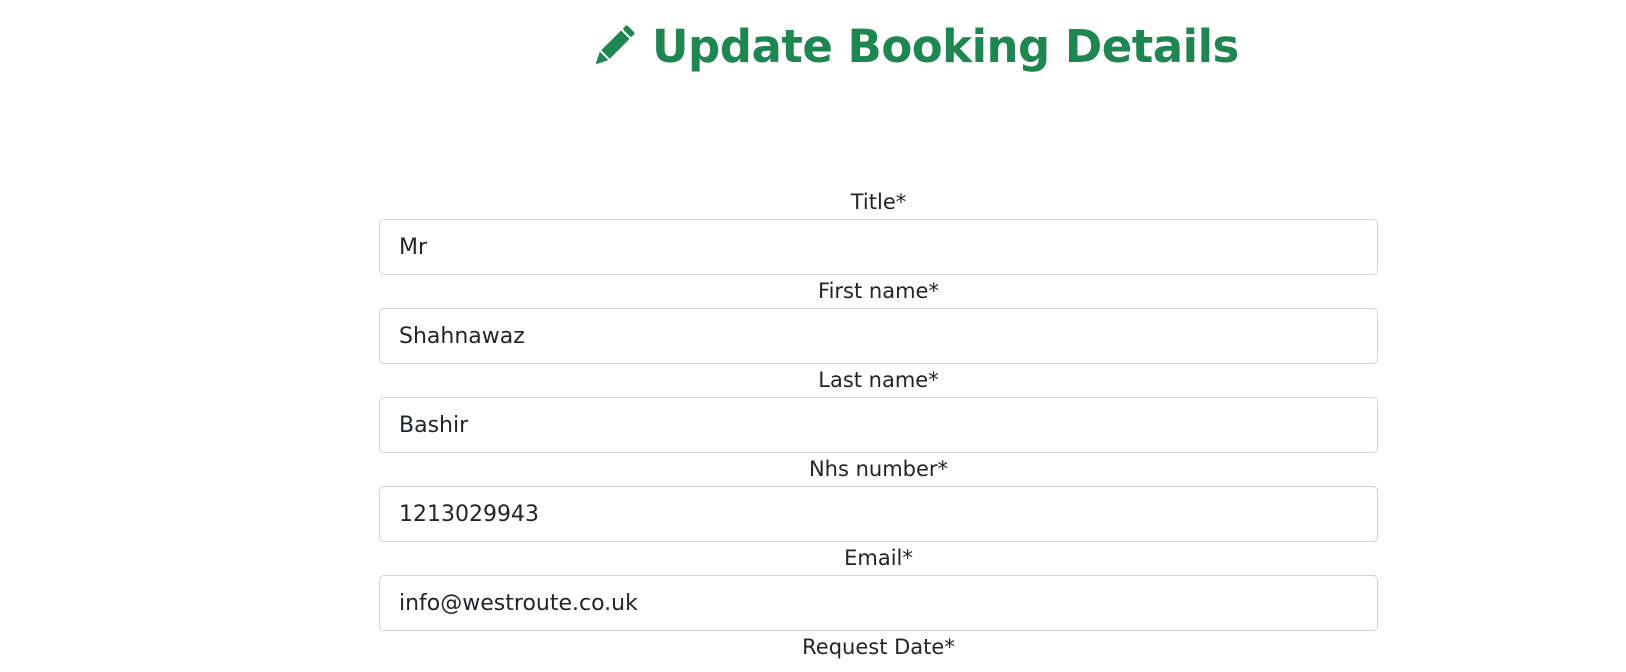 The height and width of the screenshot is (672, 1626). What do you see at coordinates (878, 291) in the screenshot?
I see `first-name-label: First name*` at bounding box center [878, 291].